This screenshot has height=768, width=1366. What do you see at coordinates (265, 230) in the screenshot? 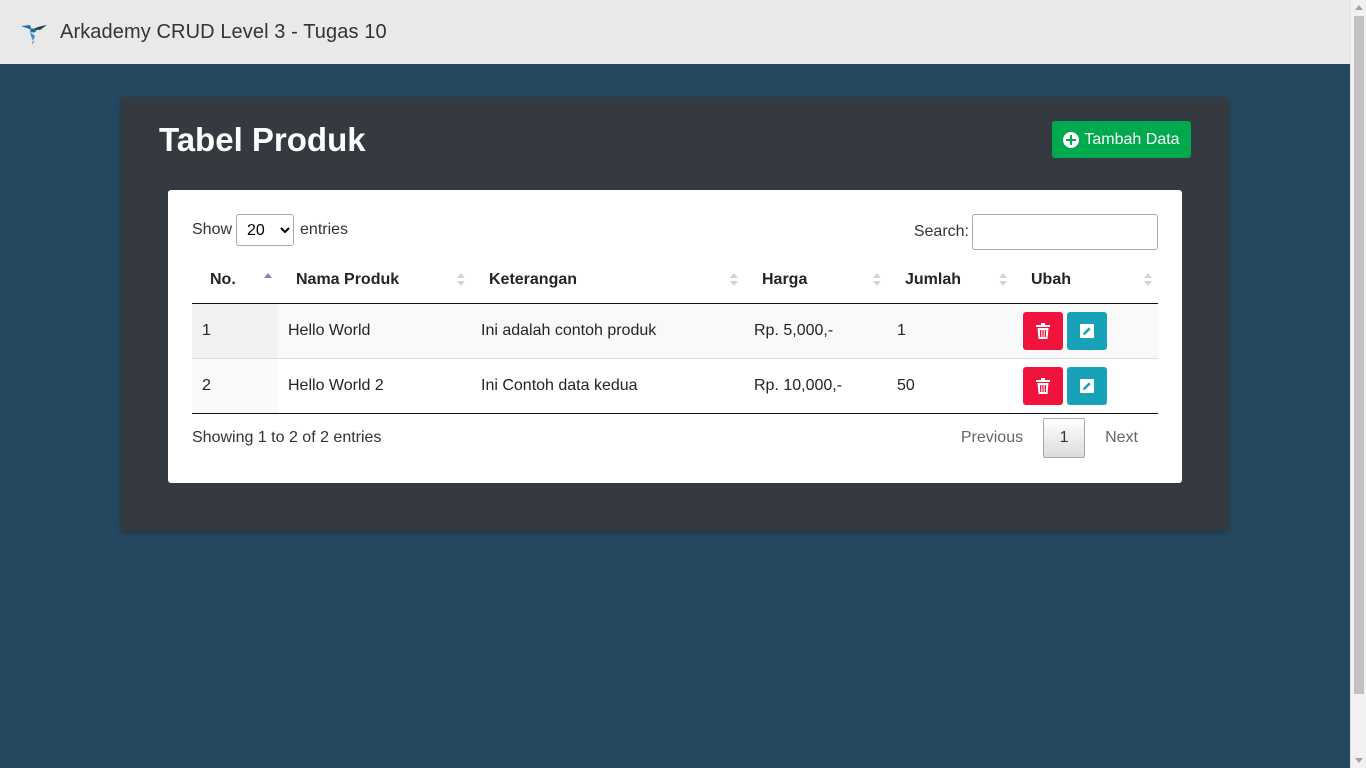
I see `page-length-select: 102050100` at bounding box center [265, 230].